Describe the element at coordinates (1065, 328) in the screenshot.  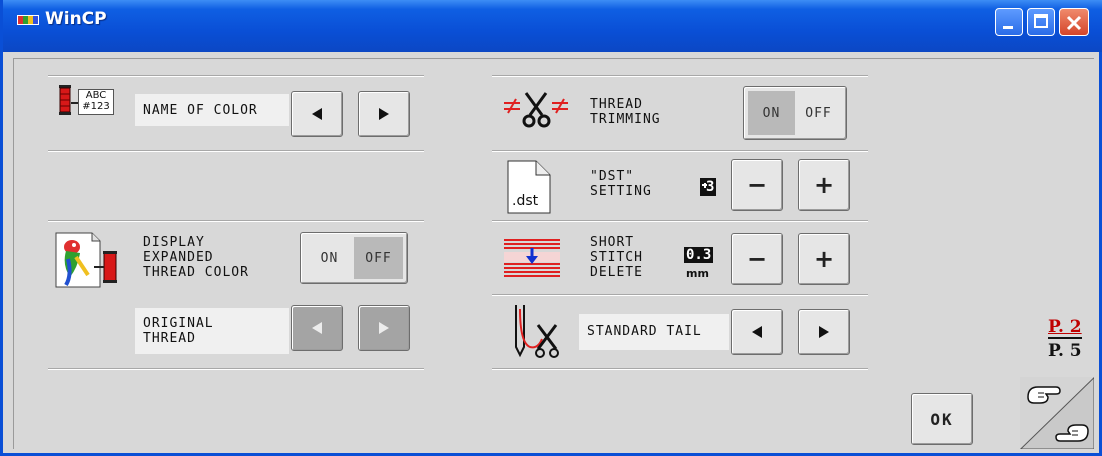
I see `page-current: P. 2` at that location.